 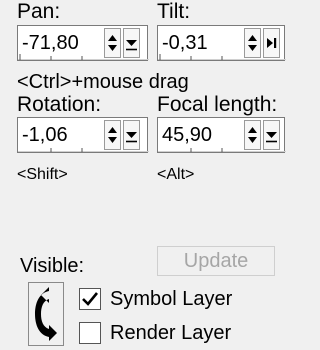 I want to click on focal-length-spin-buttons, so click(x=263, y=135).